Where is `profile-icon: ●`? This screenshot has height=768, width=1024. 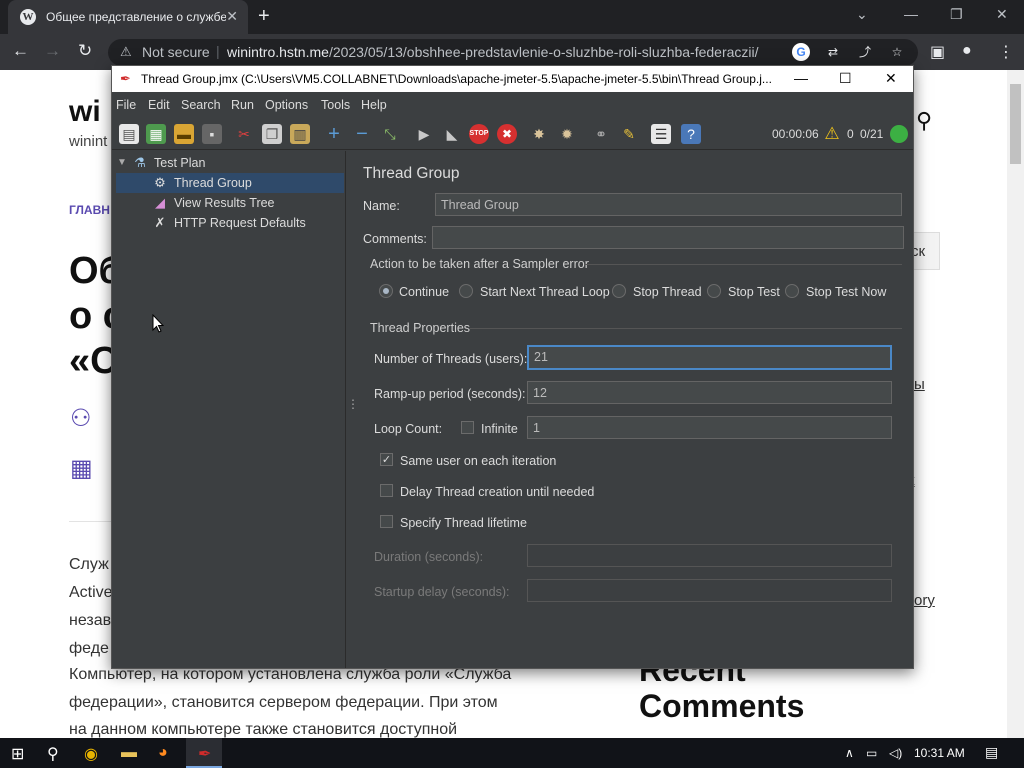
profile-icon: ● is located at coordinates (967, 51).